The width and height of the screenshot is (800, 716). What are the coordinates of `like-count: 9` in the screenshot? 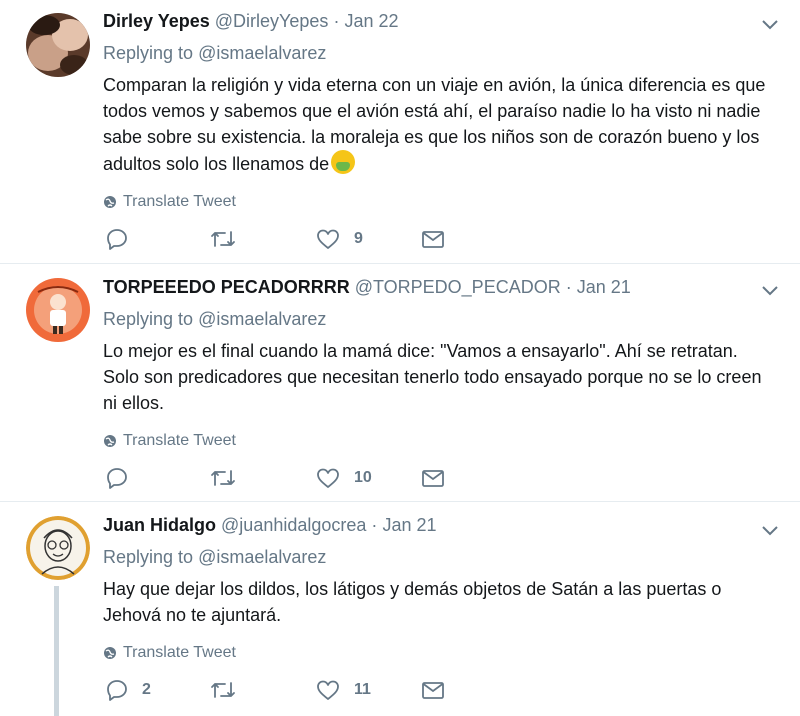 It's located at (358, 238).